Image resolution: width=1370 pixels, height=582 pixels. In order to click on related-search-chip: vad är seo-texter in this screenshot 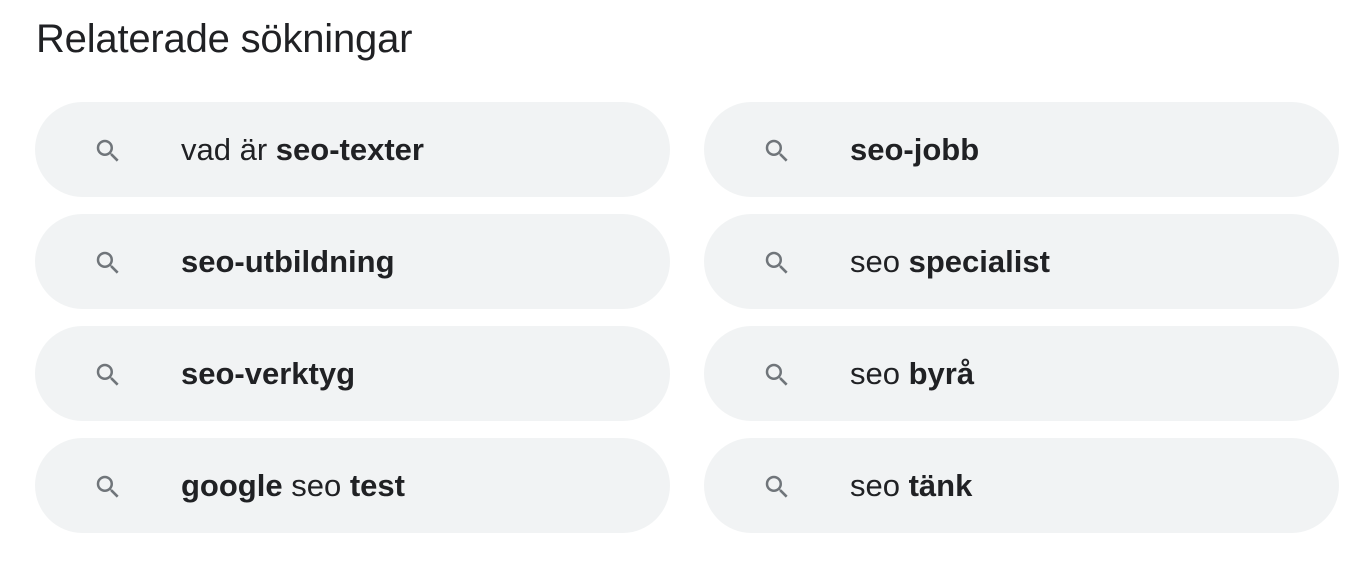, I will do `click(352, 149)`.